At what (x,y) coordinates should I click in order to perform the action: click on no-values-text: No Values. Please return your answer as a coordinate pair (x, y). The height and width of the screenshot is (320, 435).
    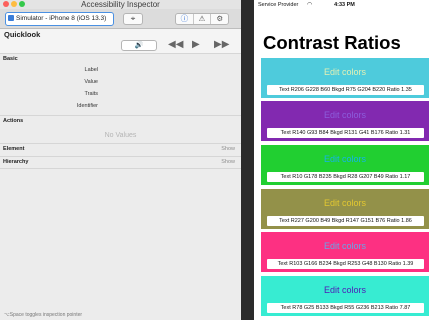
    Looking at the image, I should click on (120, 135).